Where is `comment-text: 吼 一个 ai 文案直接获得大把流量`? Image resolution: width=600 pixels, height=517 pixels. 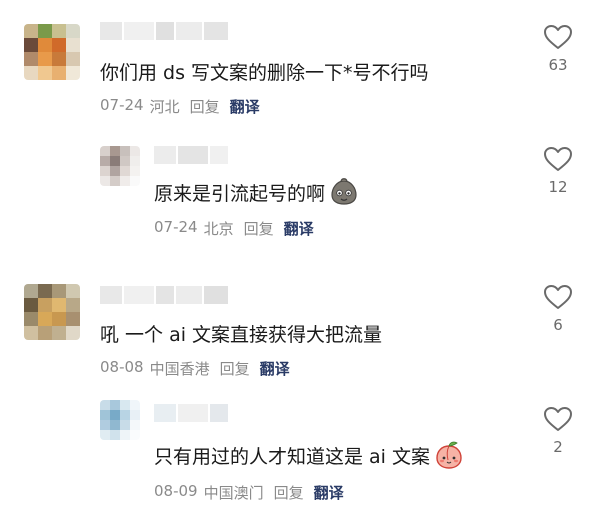
comment-text: 吼 一个 ai 文案直接获得大把流量 is located at coordinates (241, 333).